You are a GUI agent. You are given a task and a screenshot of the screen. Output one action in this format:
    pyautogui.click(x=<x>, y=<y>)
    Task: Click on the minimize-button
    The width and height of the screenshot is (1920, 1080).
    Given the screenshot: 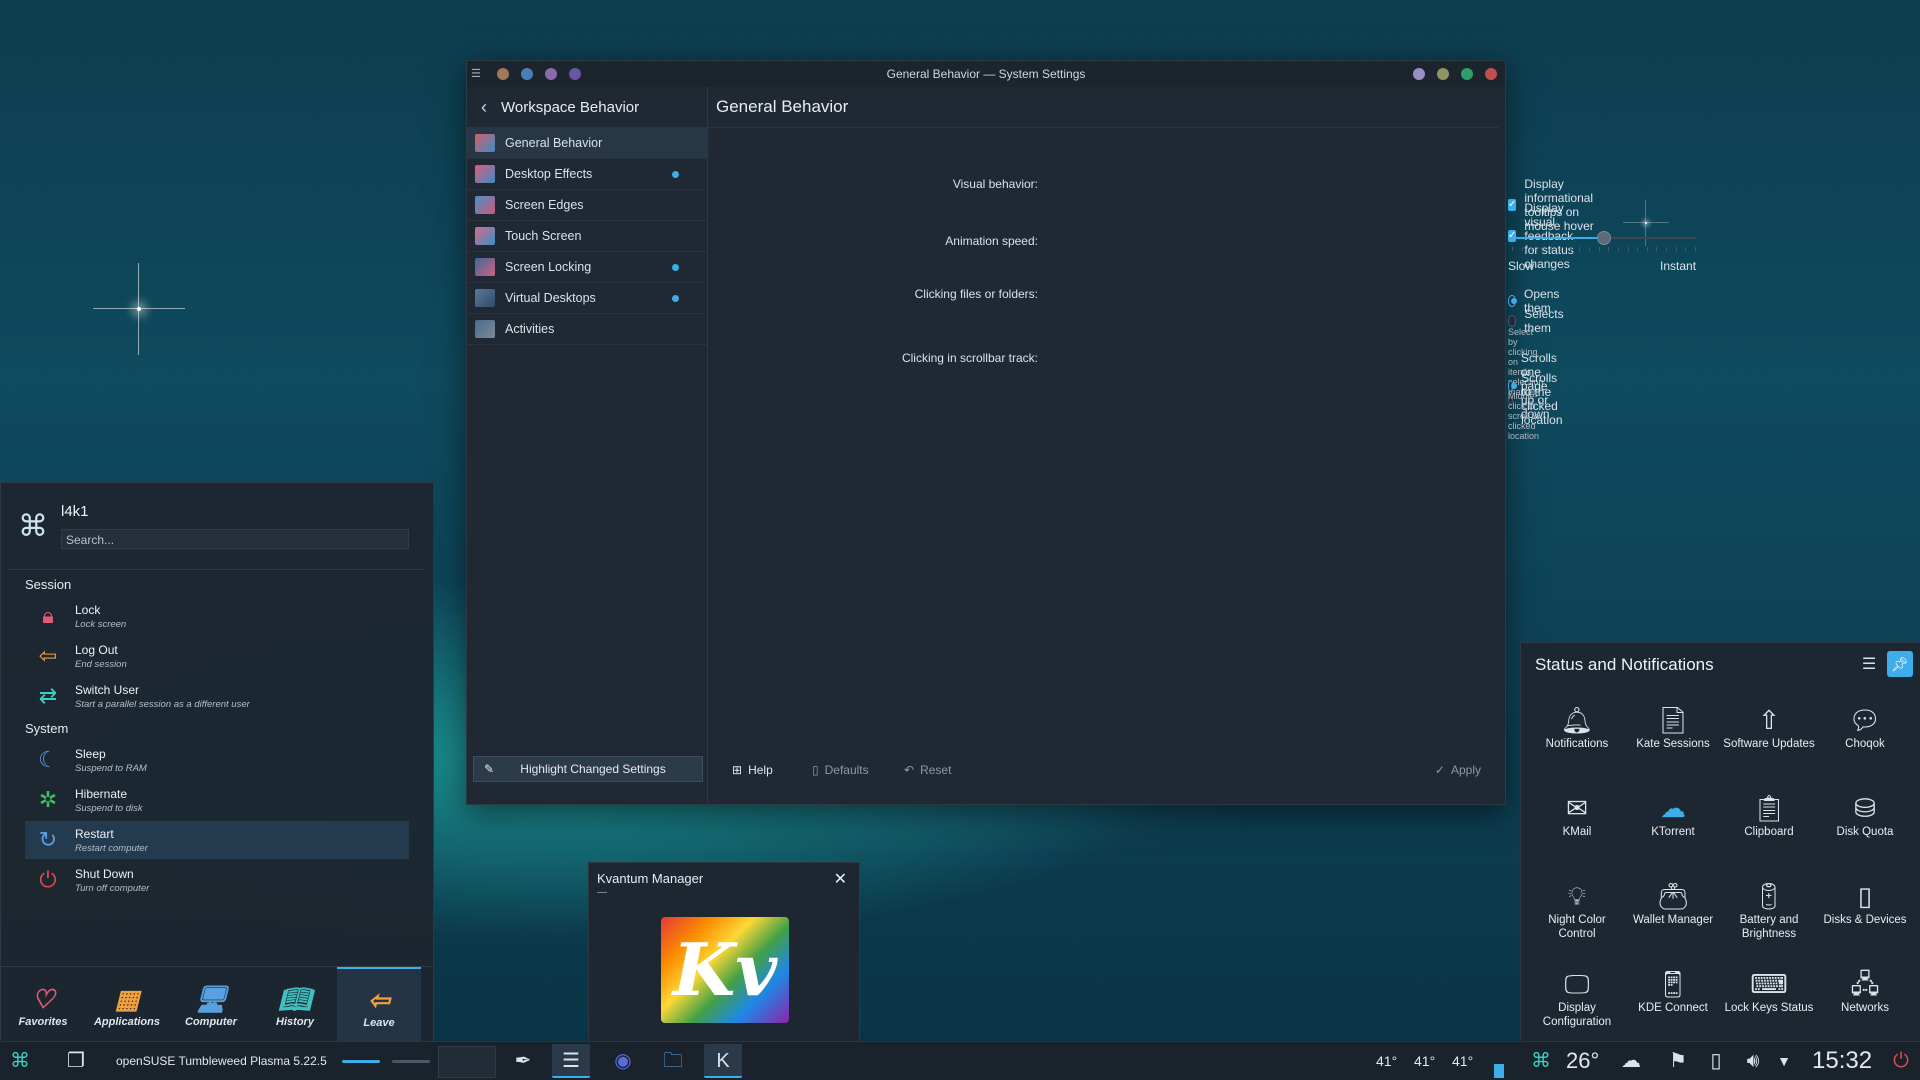 What is the action you would take?
    pyautogui.click(x=1443, y=74)
    